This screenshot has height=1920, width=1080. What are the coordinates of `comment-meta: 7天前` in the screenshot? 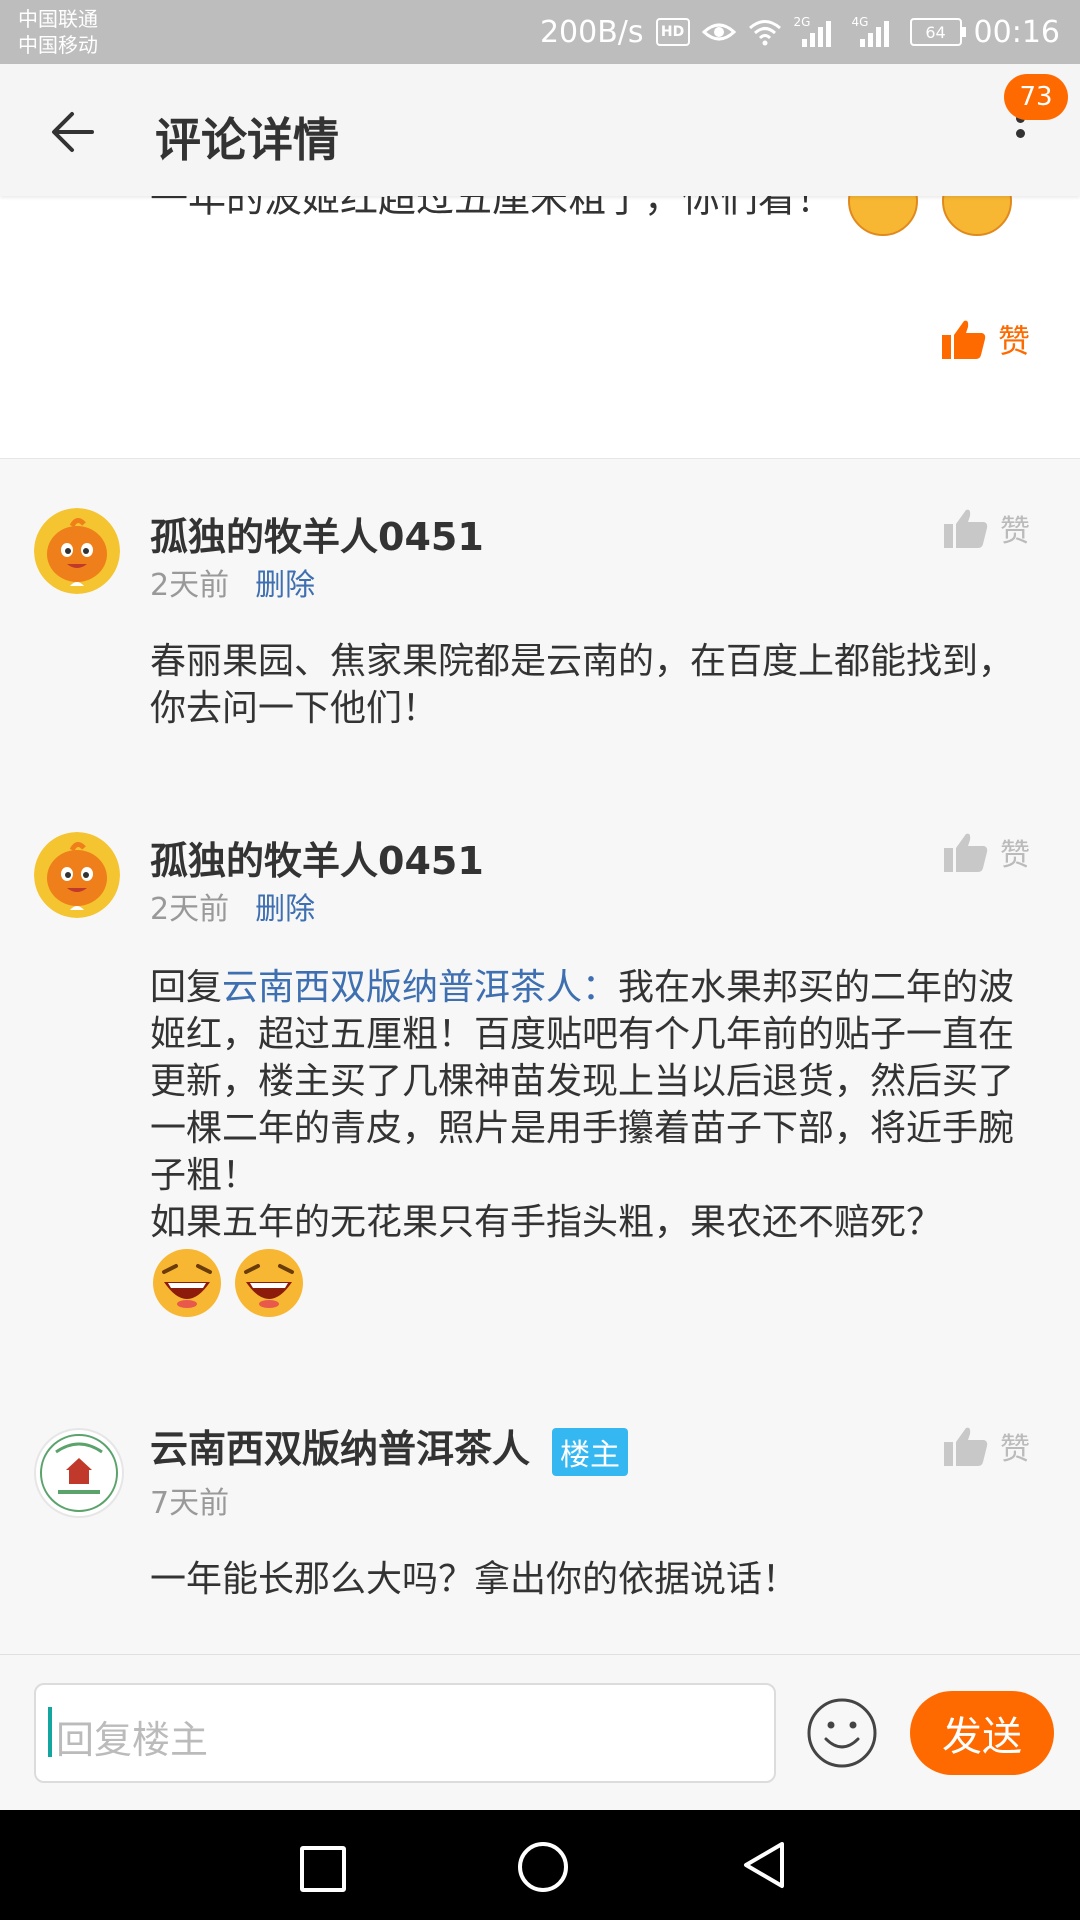 It's located at (189, 1500).